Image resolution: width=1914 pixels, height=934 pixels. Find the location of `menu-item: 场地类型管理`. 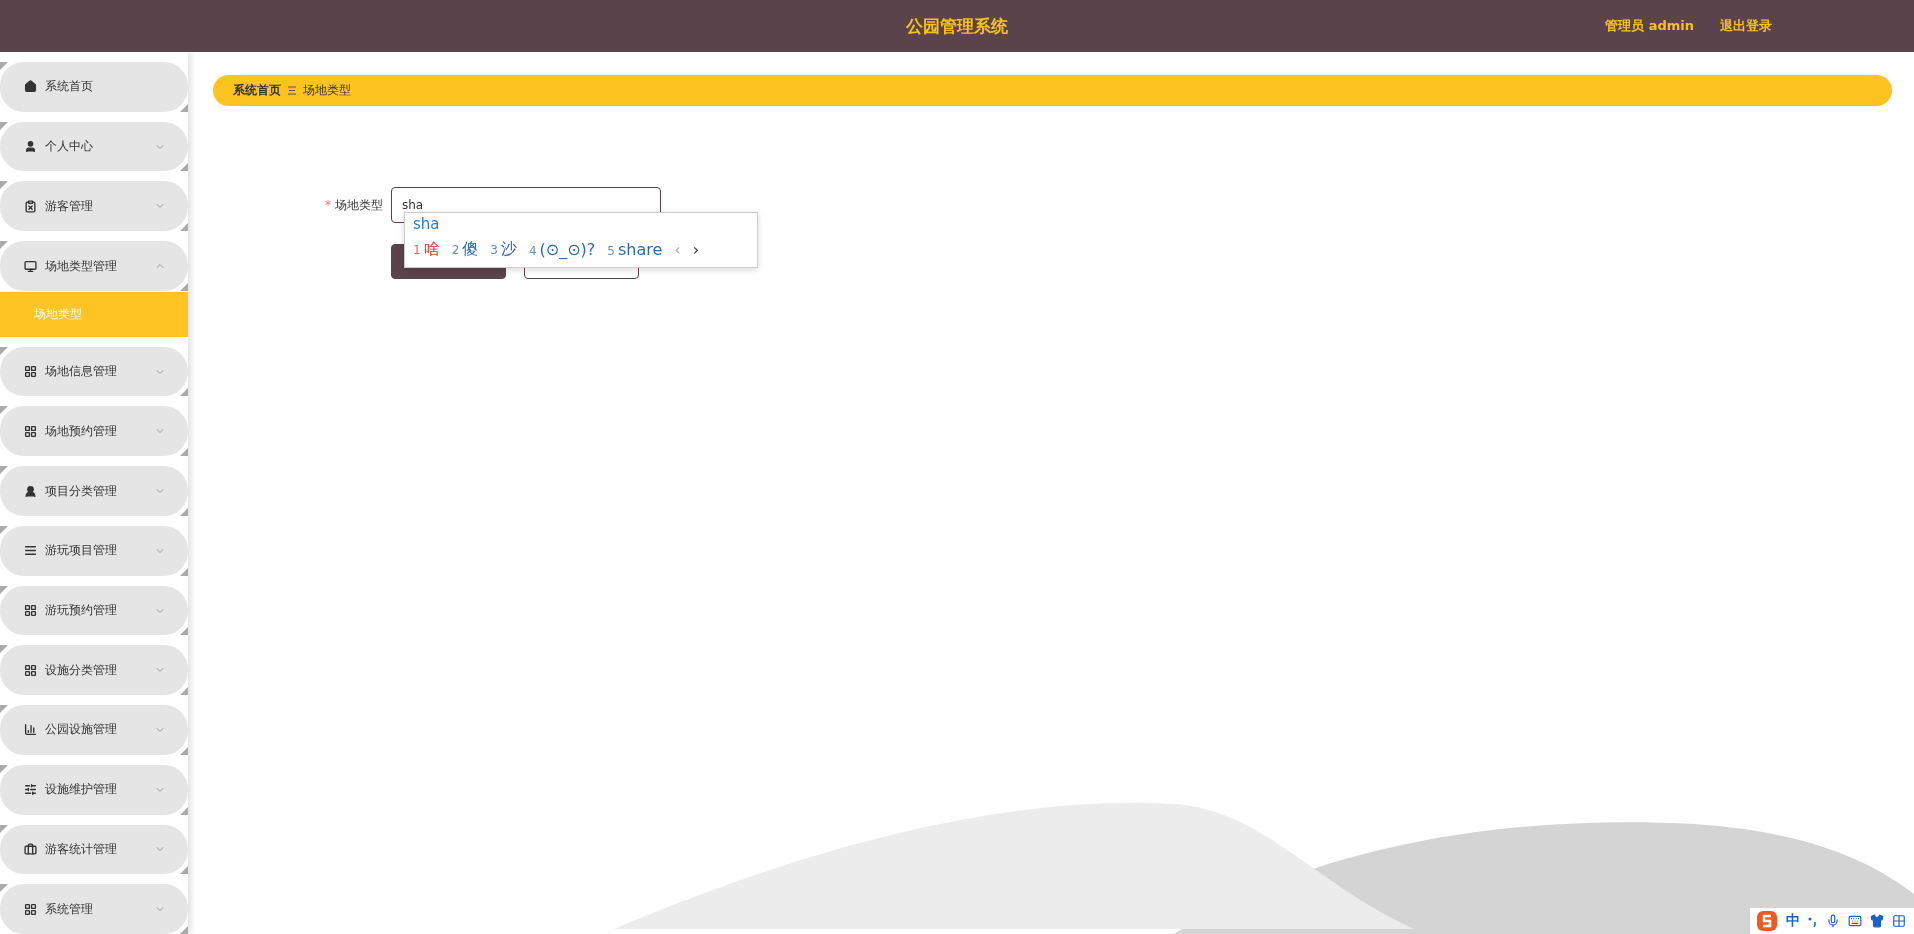

menu-item: 场地类型管理 is located at coordinates (94, 266).